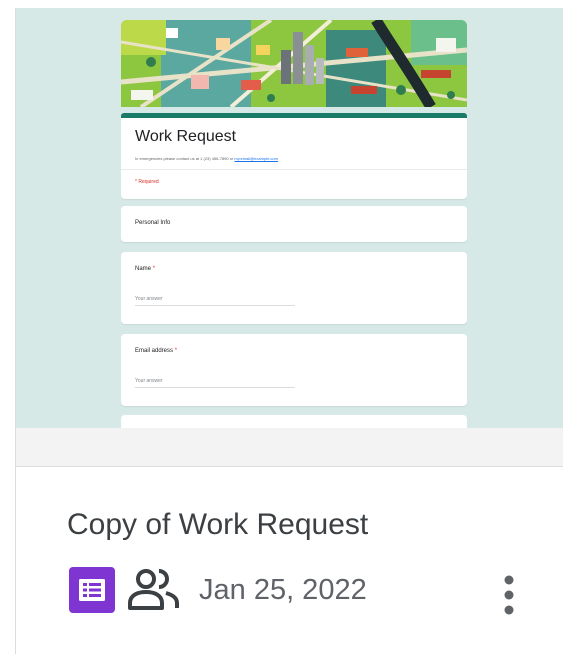 This screenshot has height=654, width=563. What do you see at coordinates (294, 169) in the screenshot?
I see `form-title-divider` at bounding box center [294, 169].